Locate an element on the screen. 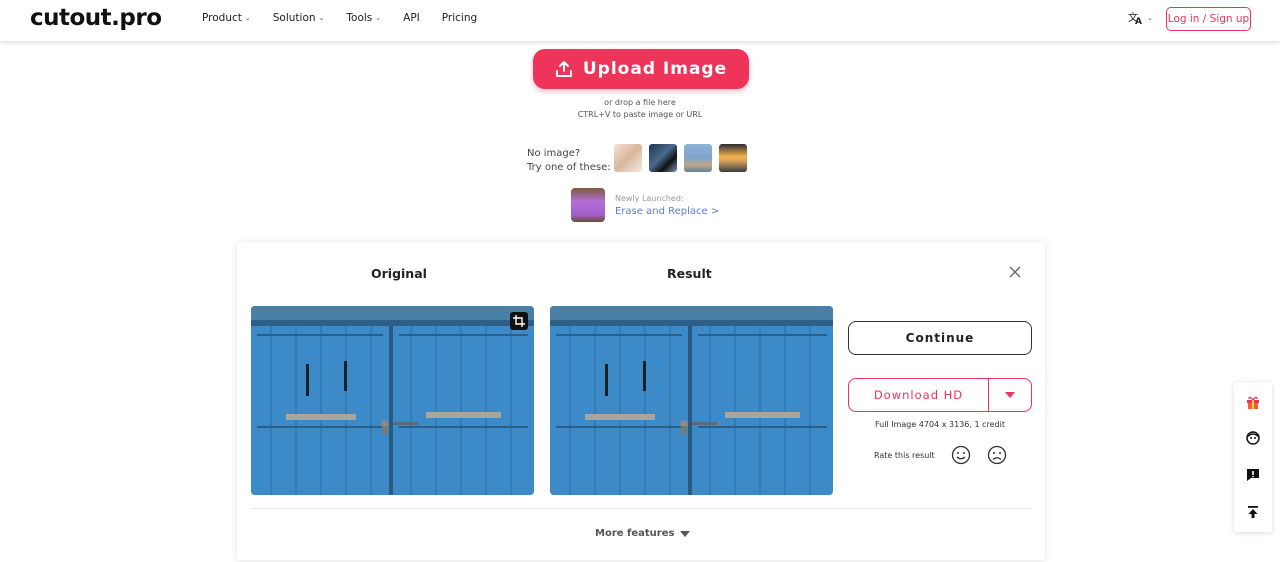 The width and height of the screenshot is (1280, 562). logo: cutout.pro is located at coordinates (96, 18).